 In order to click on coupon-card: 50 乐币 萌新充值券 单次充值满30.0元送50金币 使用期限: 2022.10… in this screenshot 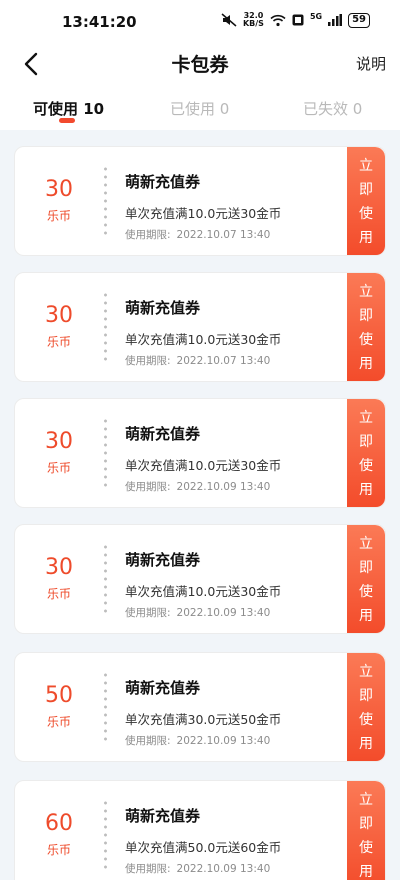, I will do `click(200, 707)`.